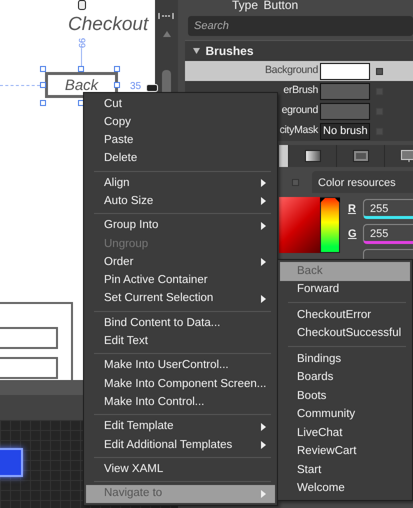 Image resolution: width=413 pixels, height=508 pixels. I want to click on menu-item: Edit Additional Templates, so click(180, 445).